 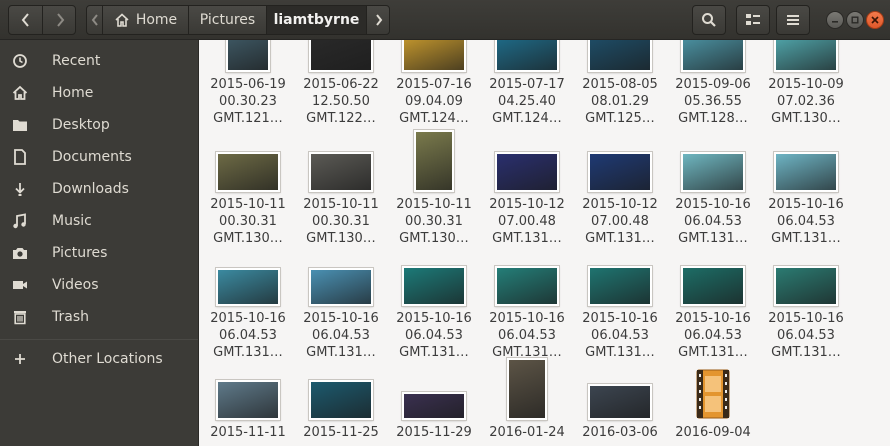 I want to click on file-item: 2015-11-25, so click(x=341, y=410).